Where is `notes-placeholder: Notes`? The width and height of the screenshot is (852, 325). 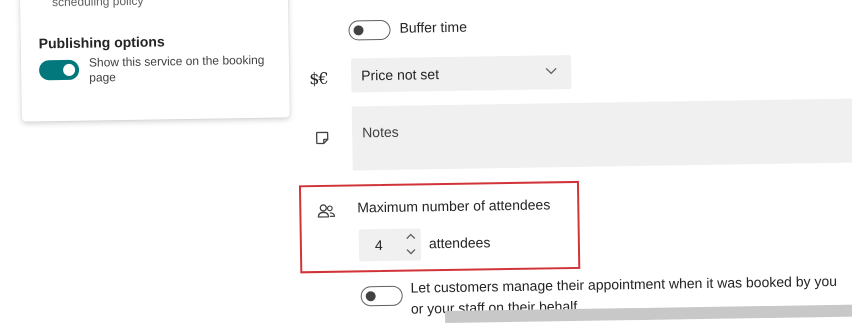
notes-placeholder: Notes is located at coordinates (380, 132).